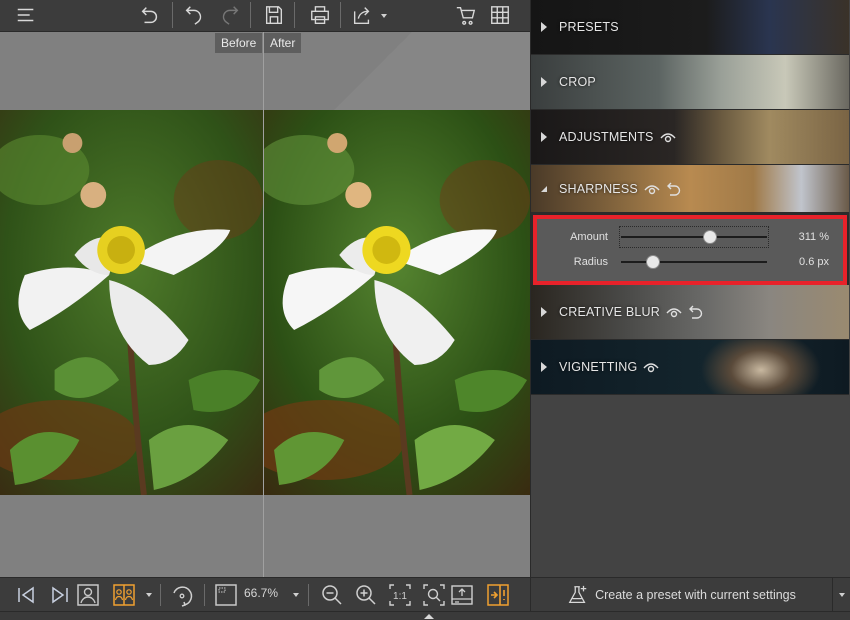 This screenshot has height=620, width=850. I want to click on zoom-out-icon, so click(332, 595).